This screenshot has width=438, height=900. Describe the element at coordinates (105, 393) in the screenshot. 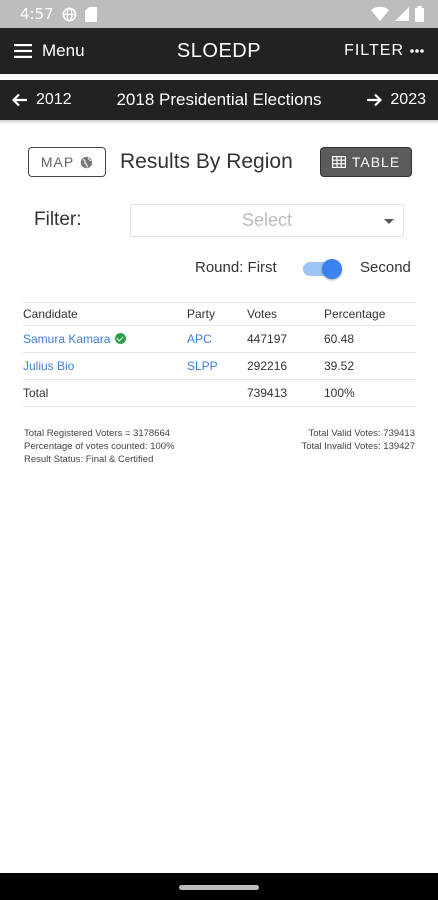

I see `total-label: Total` at that location.